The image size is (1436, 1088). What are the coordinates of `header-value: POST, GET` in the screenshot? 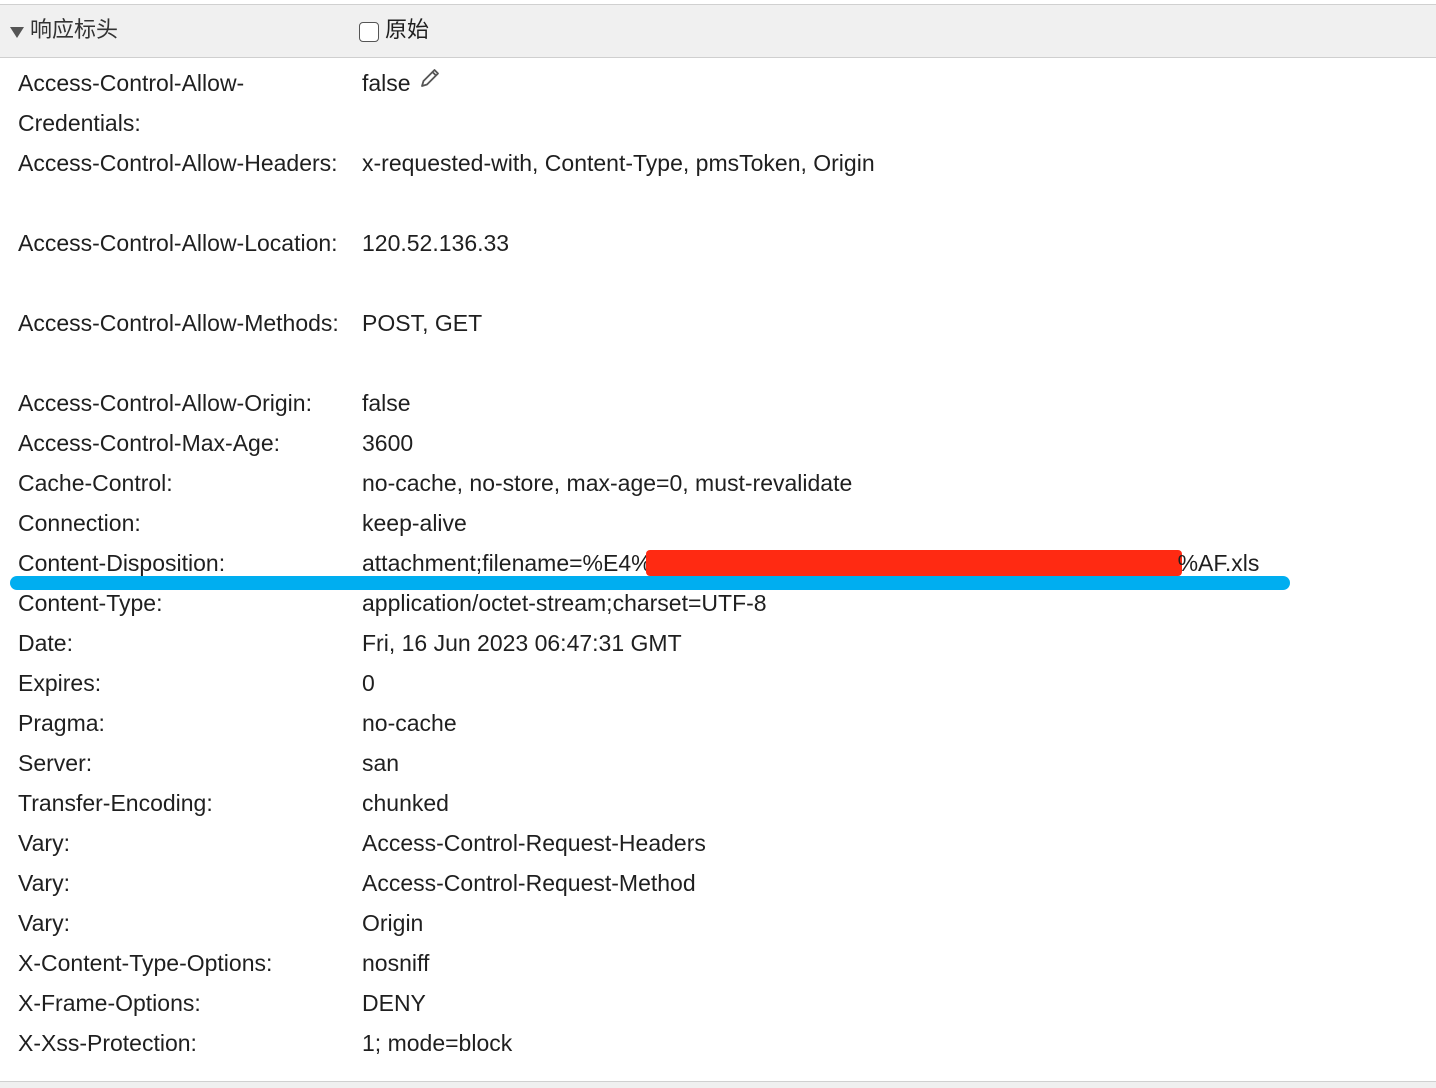 It's located at (422, 323).